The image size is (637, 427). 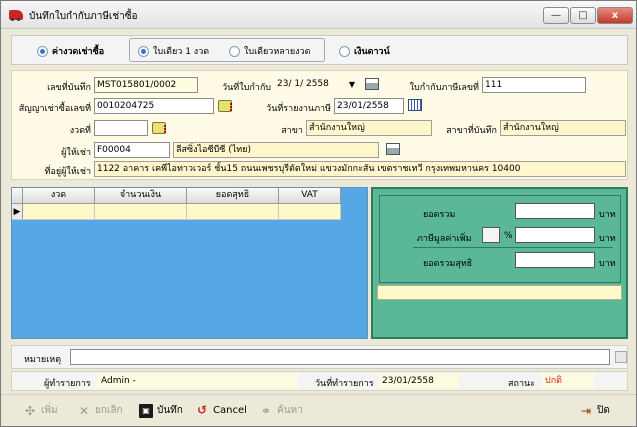 I want to click on maximize-button: □, so click(x=583, y=15).